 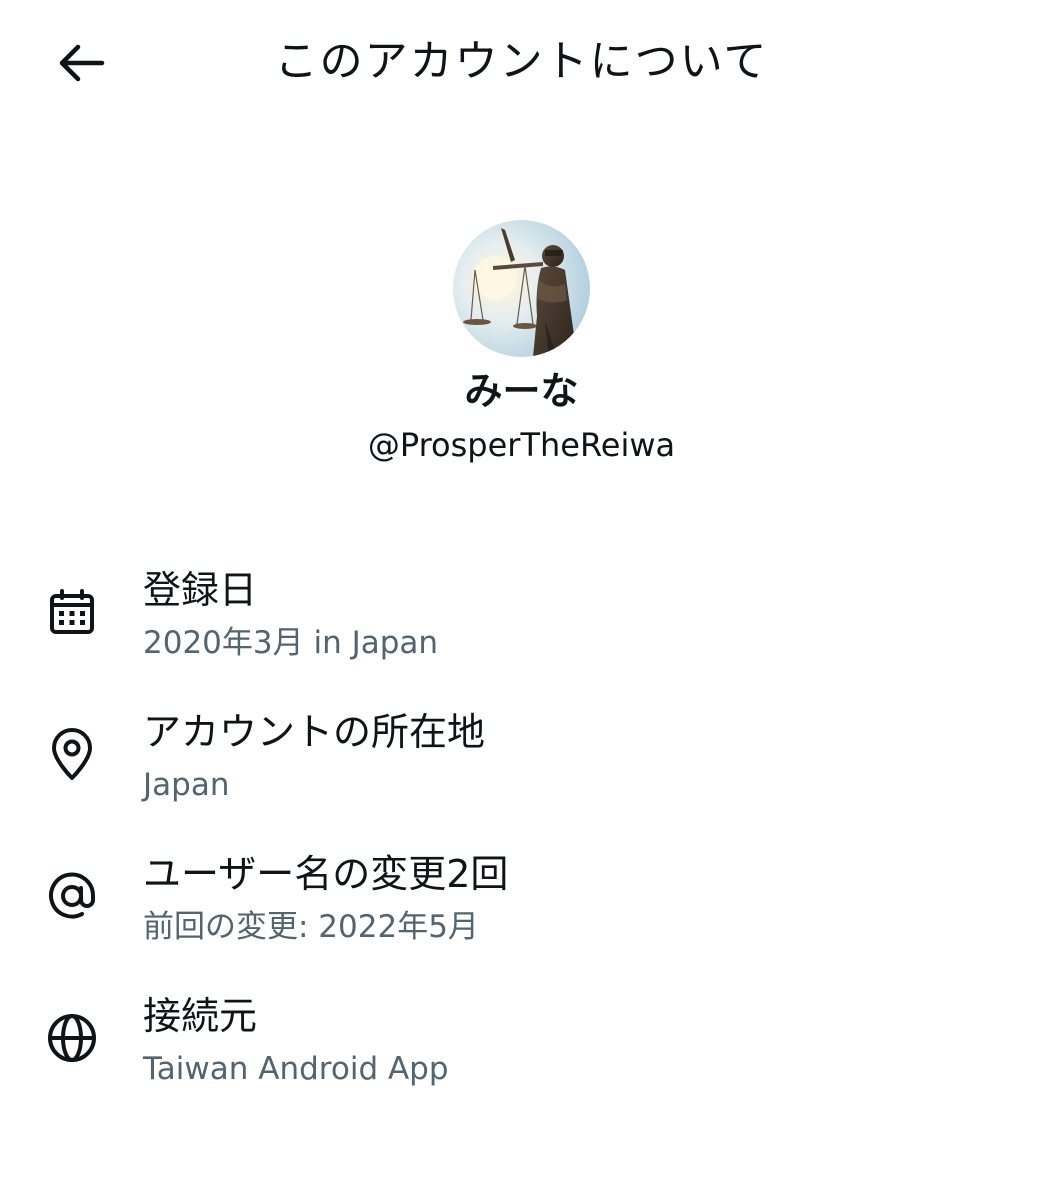 I want to click on page-title: このアカウントについて, so click(x=521, y=62).